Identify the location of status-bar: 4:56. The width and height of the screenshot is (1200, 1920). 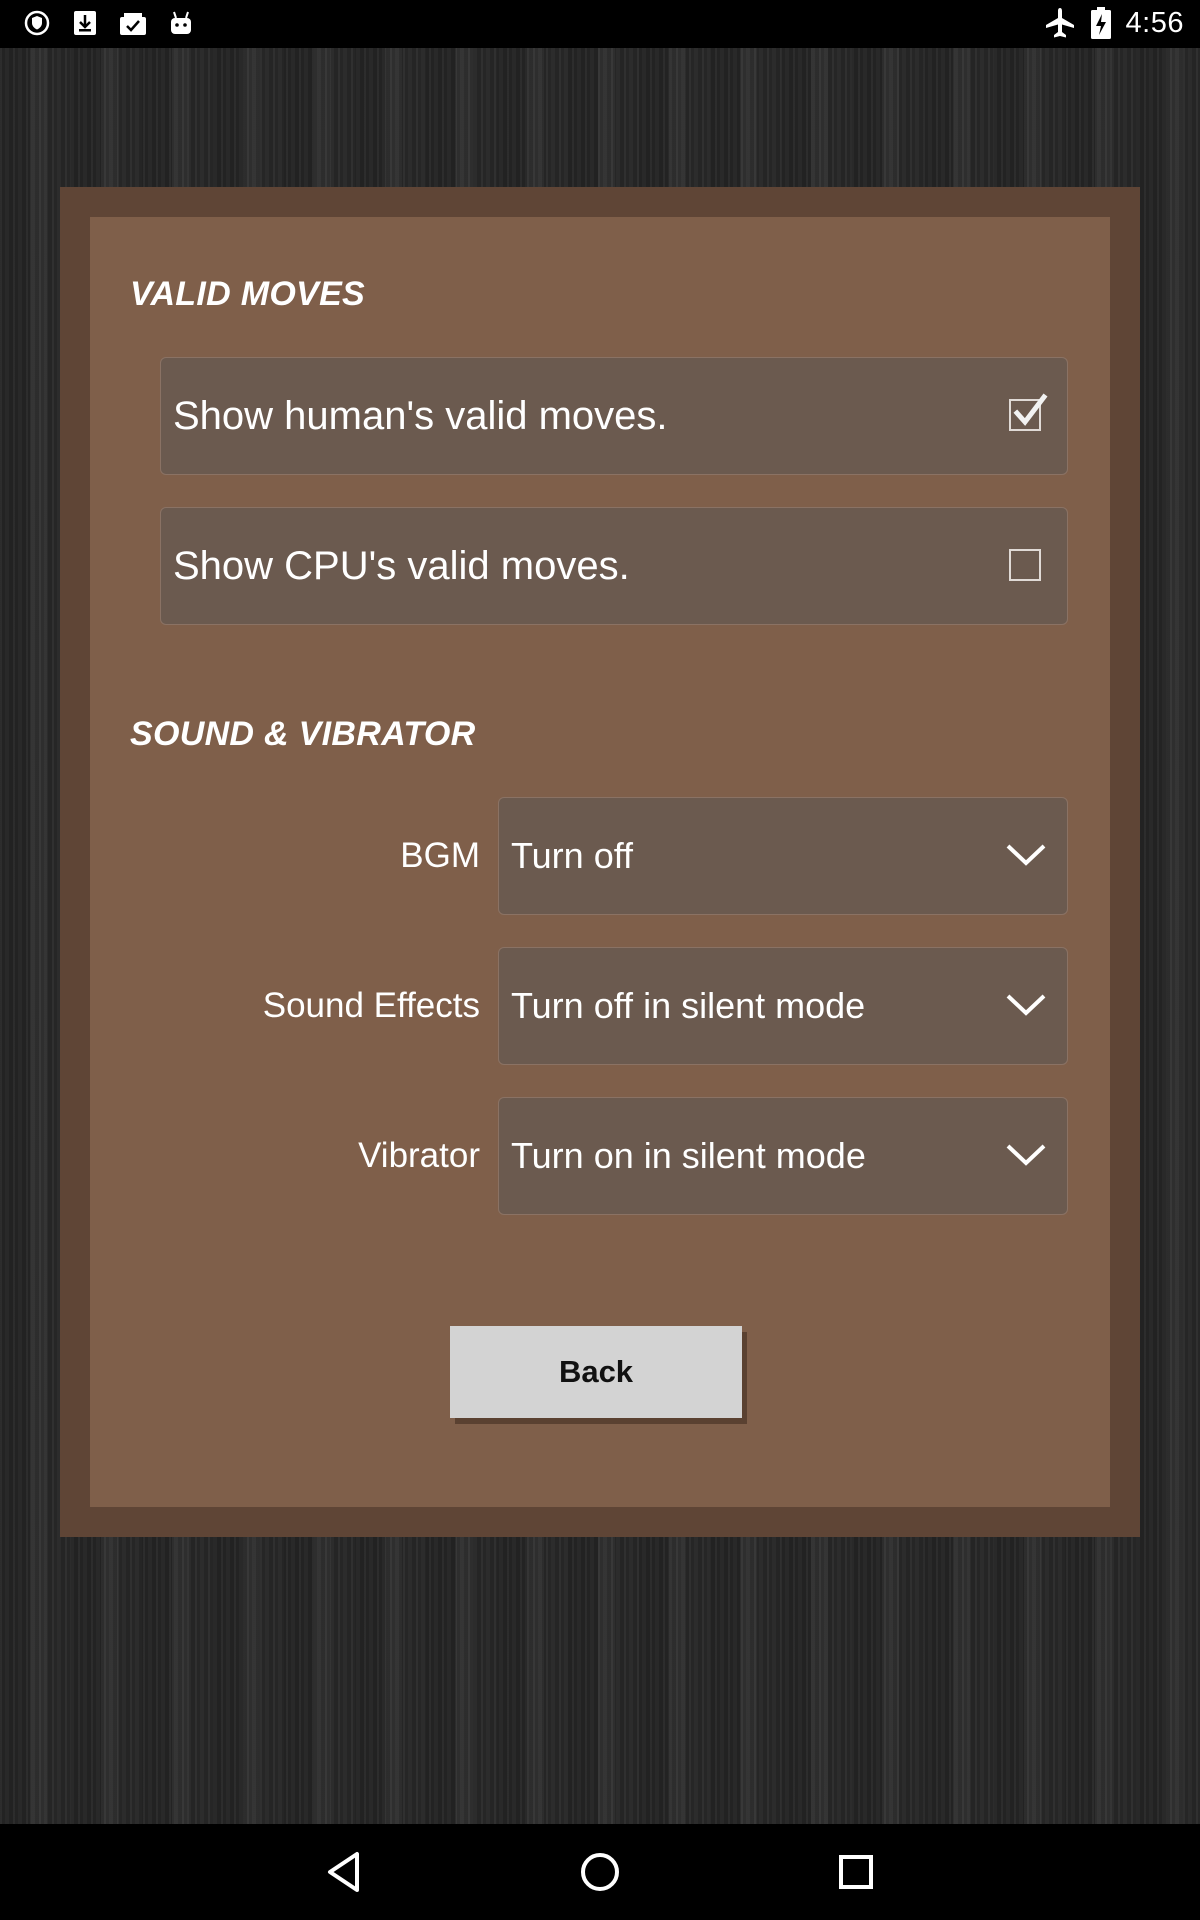
(600, 24).